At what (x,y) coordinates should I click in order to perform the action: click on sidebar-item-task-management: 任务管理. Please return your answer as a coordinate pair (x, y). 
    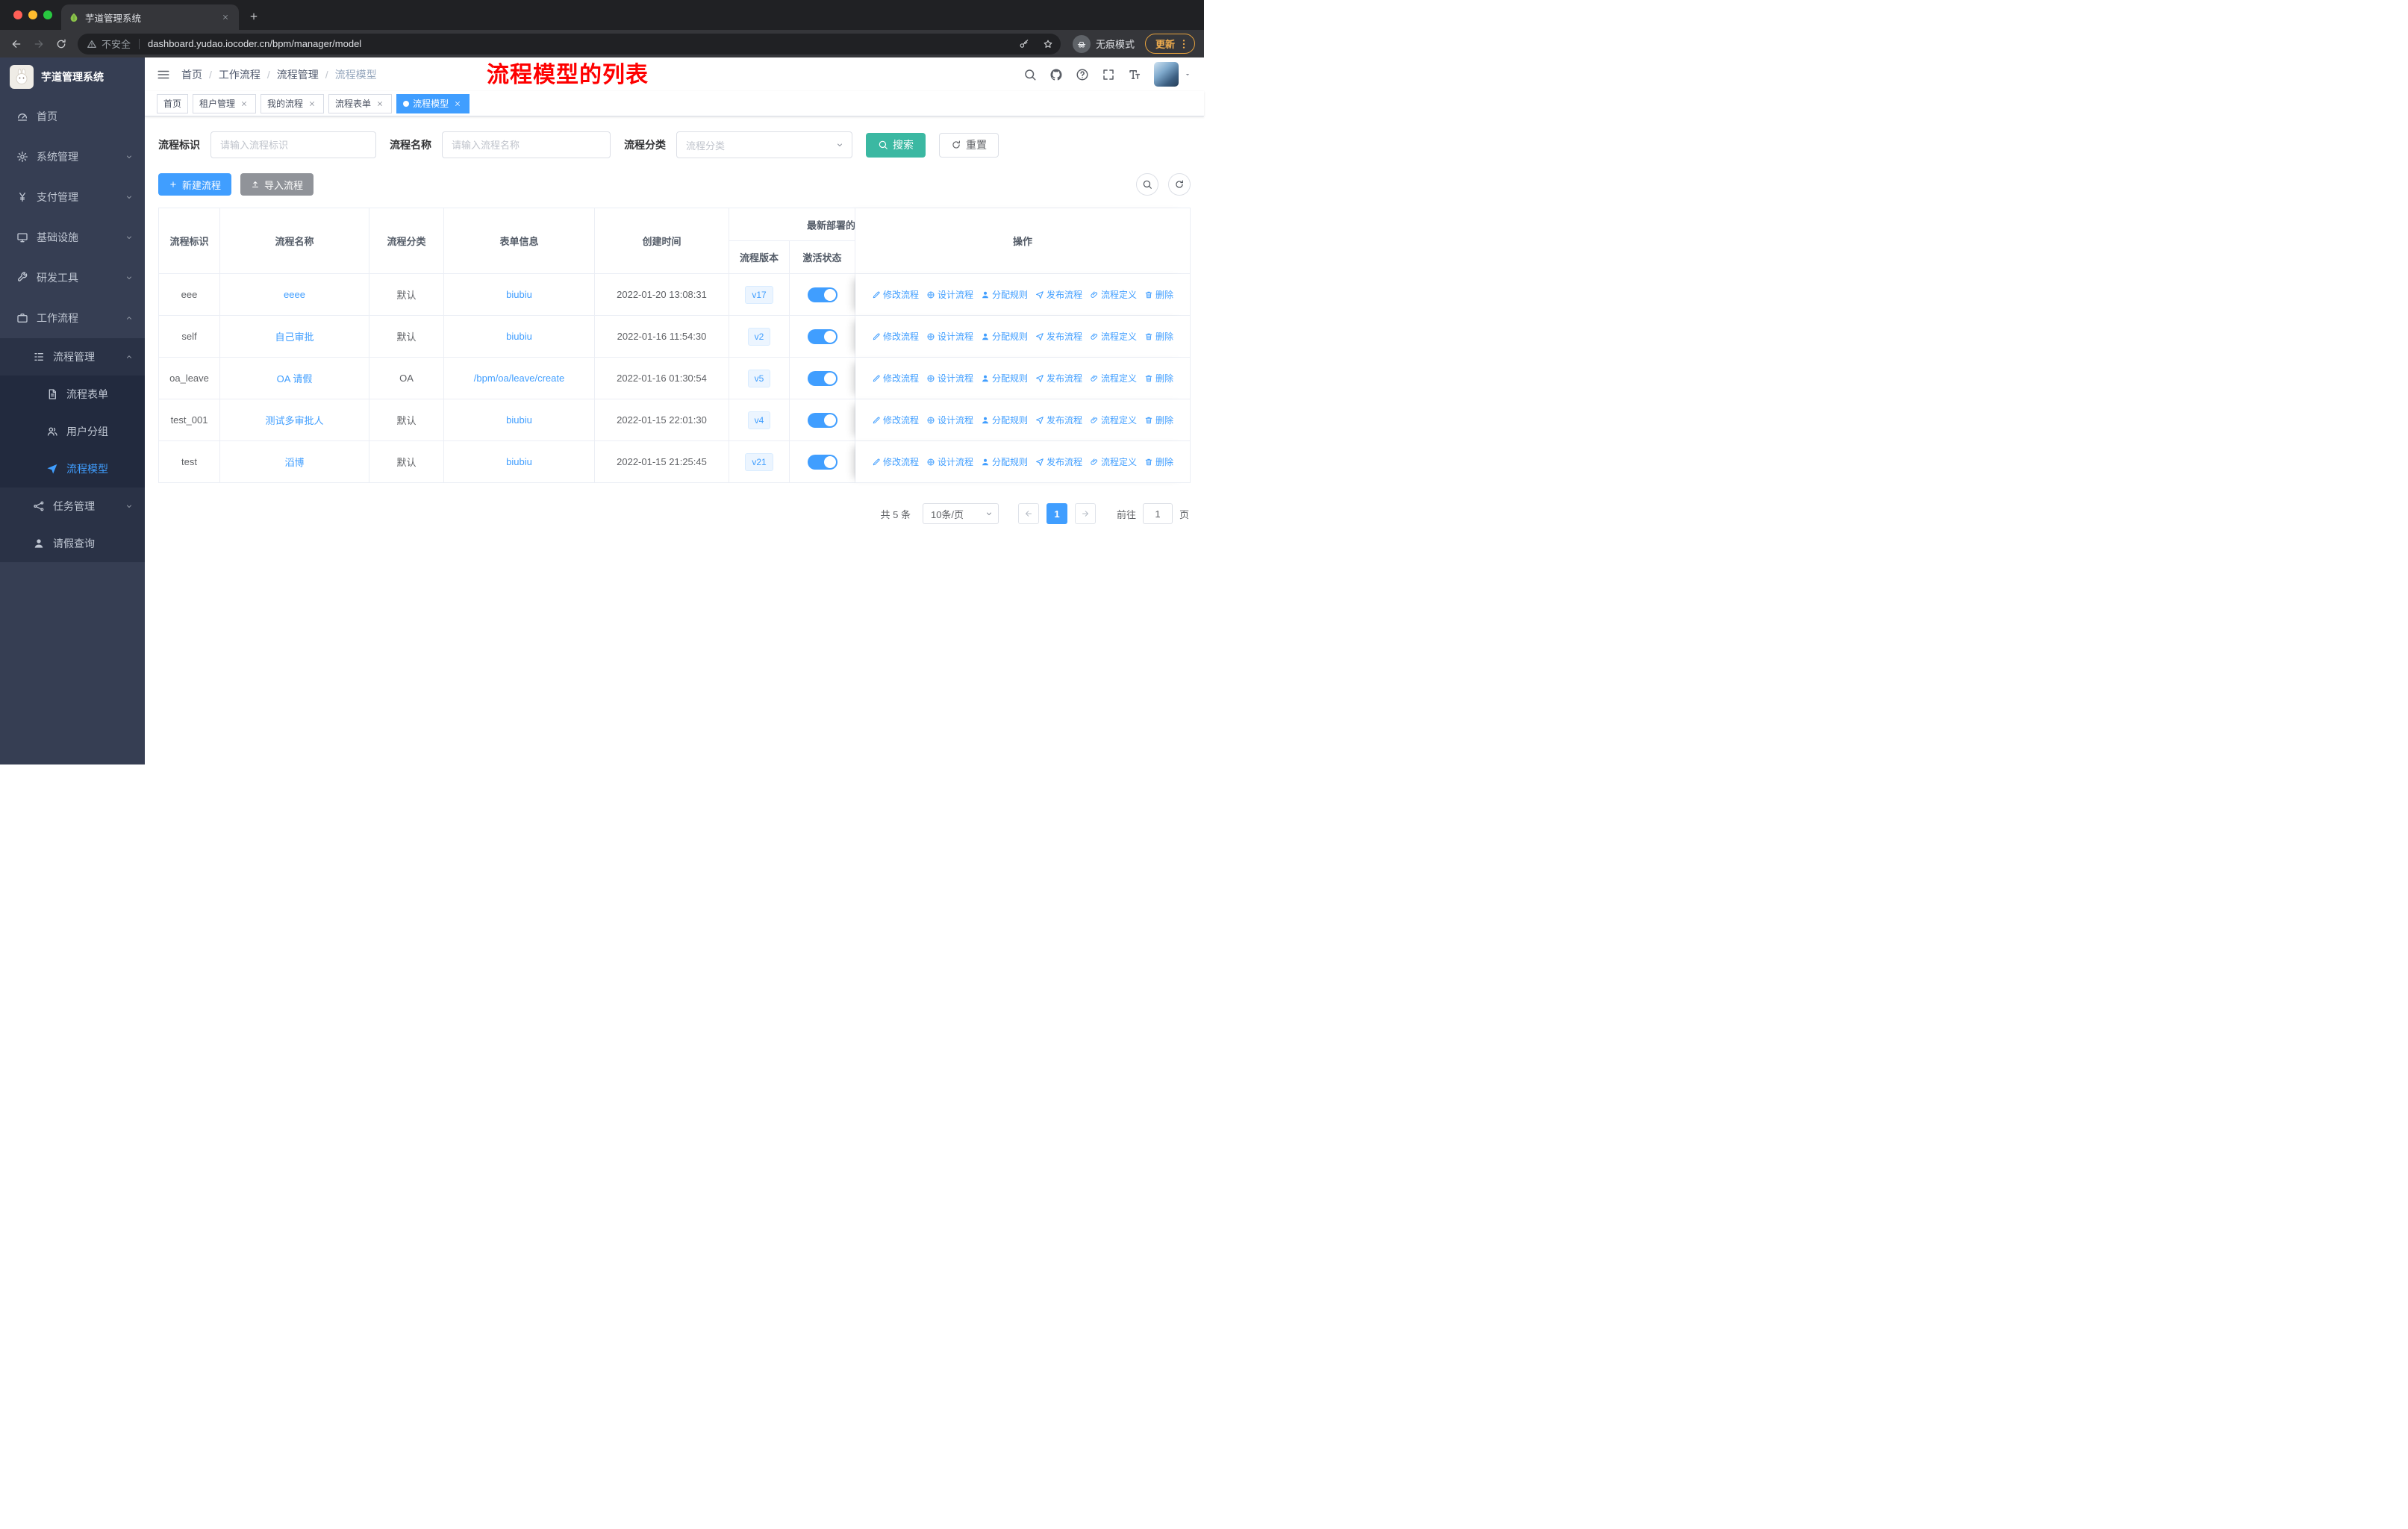
    Looking at the image, I should click on (72, 507).